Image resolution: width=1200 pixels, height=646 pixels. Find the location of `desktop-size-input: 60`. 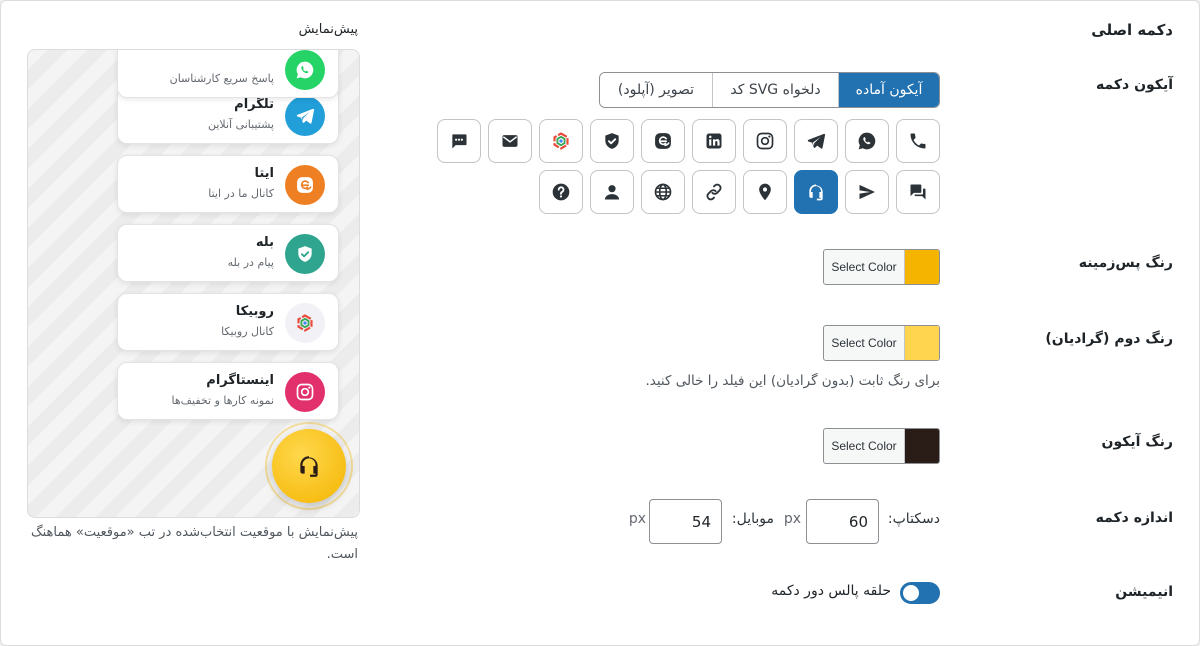

desktop-size-input: 60 is located at coordinates (842, 521).